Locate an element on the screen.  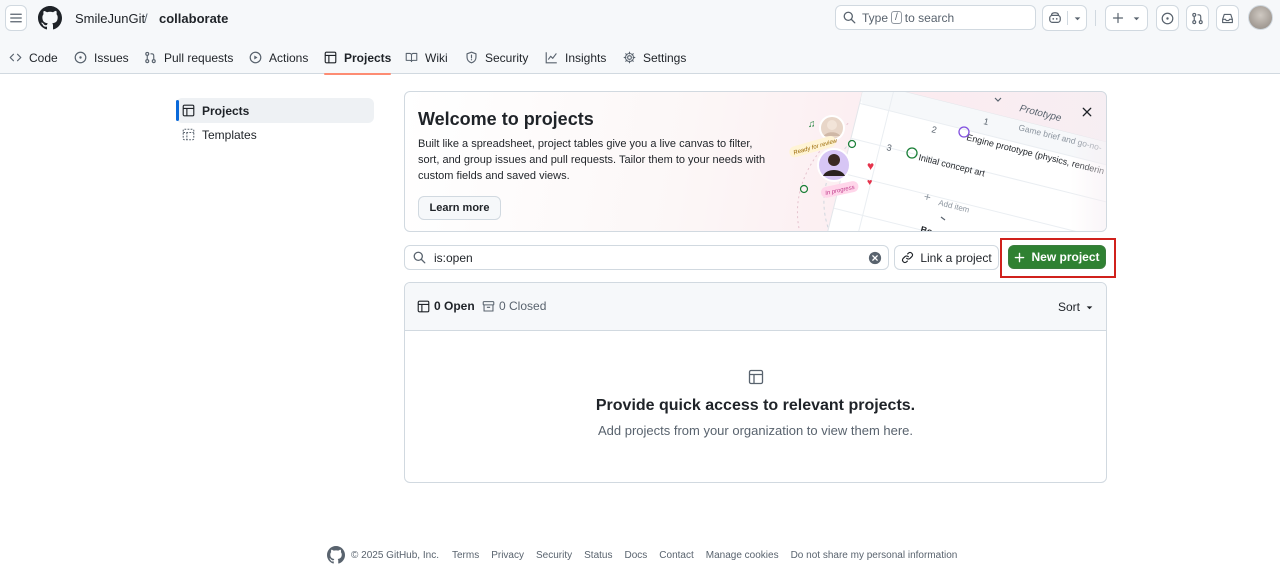
sidebar-item-templates: Templates is located at coordinates (275, 134).